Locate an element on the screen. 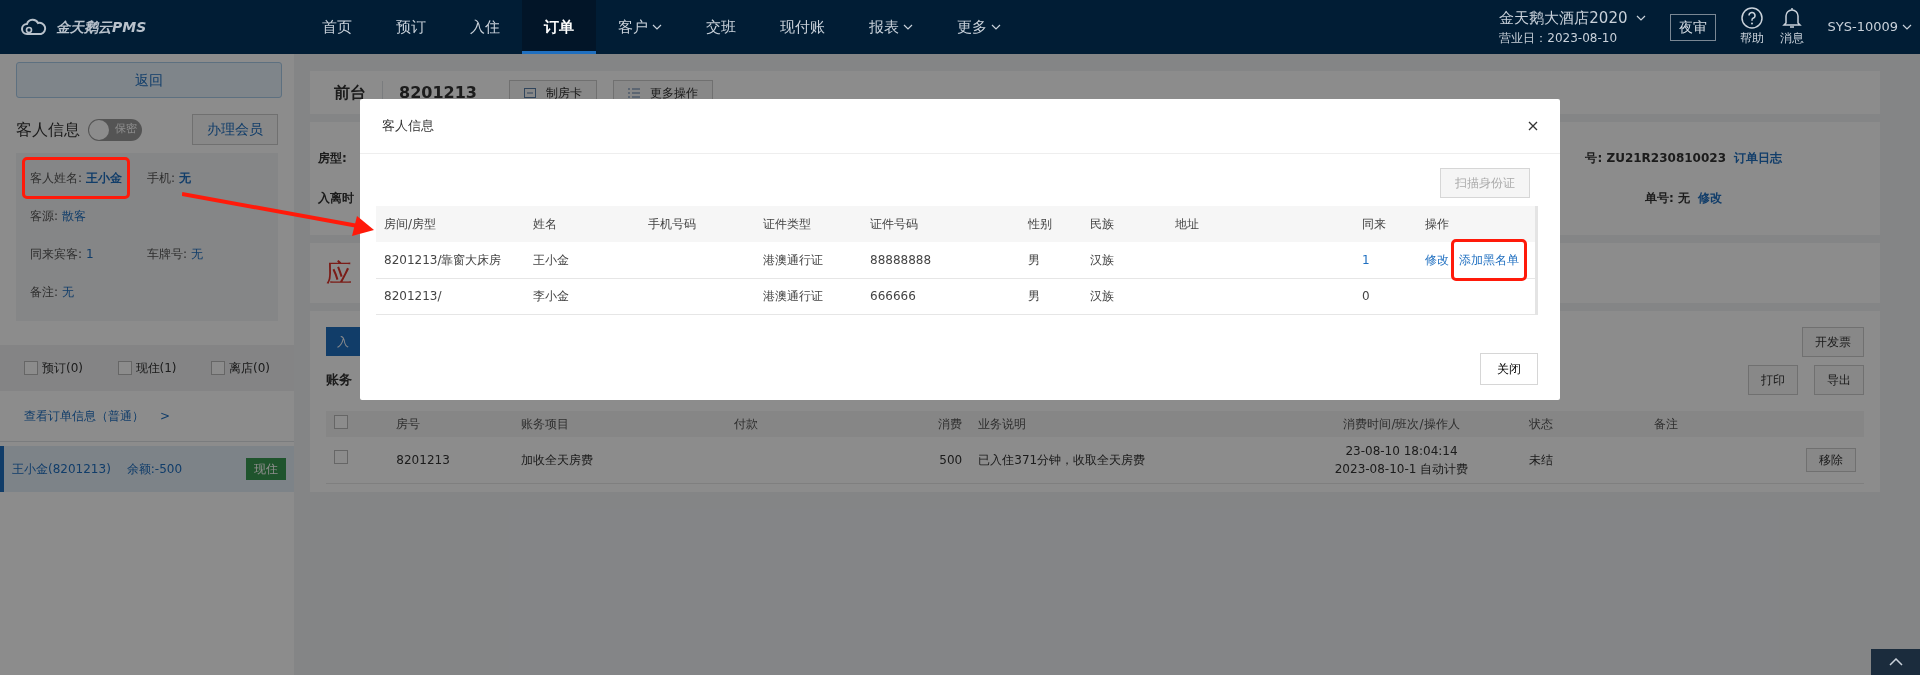 This screenshot has width=1920, height=675. help-button: 帮助 is located at coordinates (1751, 27).